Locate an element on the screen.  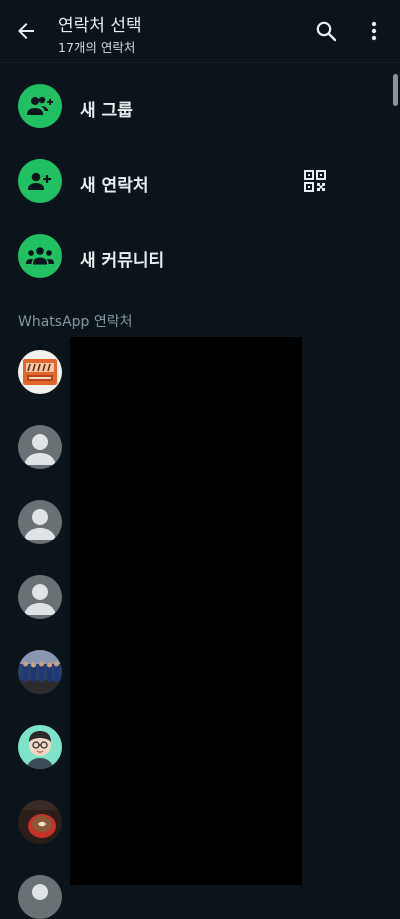
back-arrow-icon is located at coordinates (26, 31).